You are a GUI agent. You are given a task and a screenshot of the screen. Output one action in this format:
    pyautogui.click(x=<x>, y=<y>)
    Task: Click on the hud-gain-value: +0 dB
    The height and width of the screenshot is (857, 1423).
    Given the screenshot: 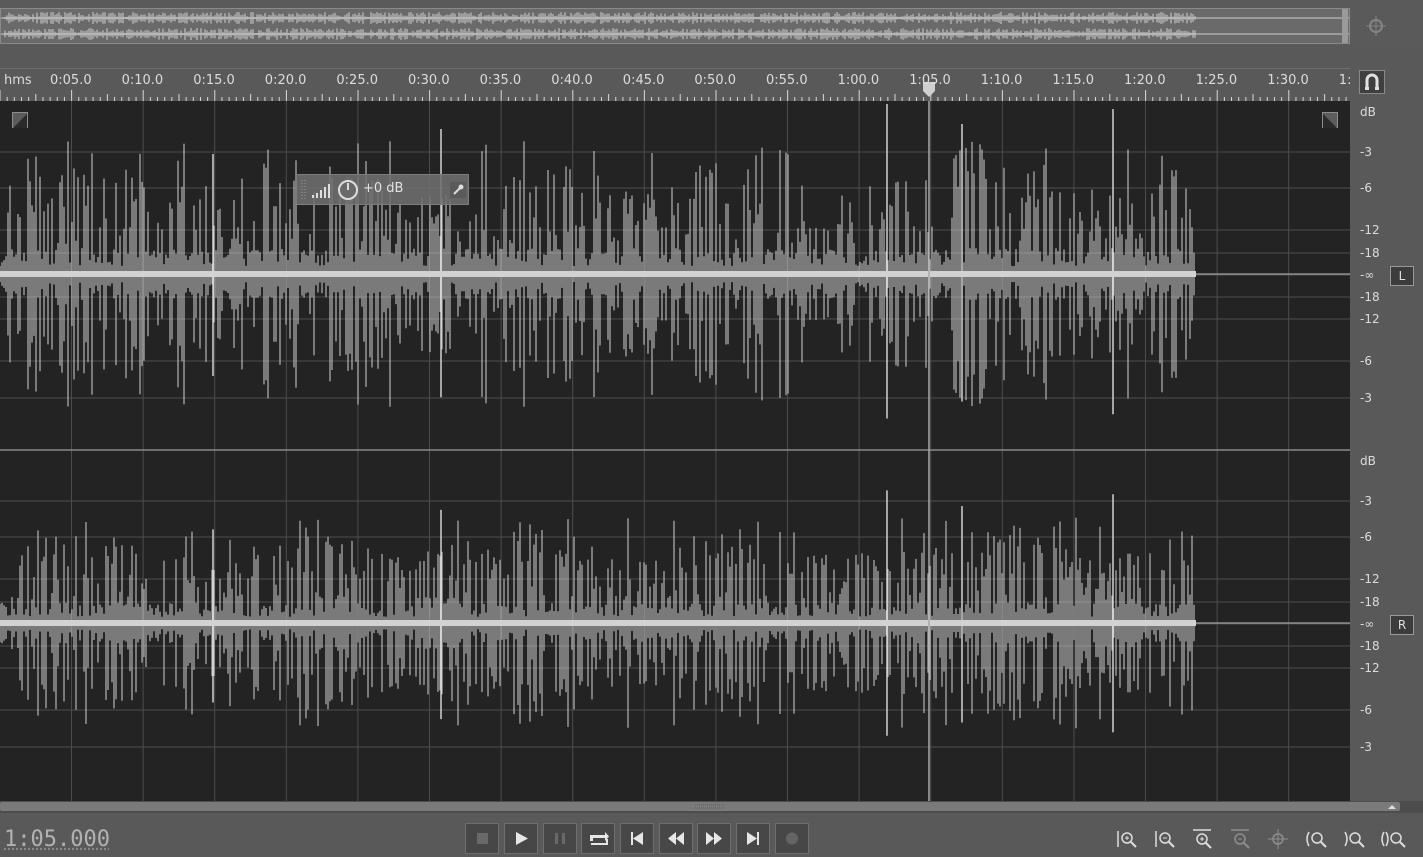 What is the action you would take?
    pyautogui.click(x=383, y=188)
    